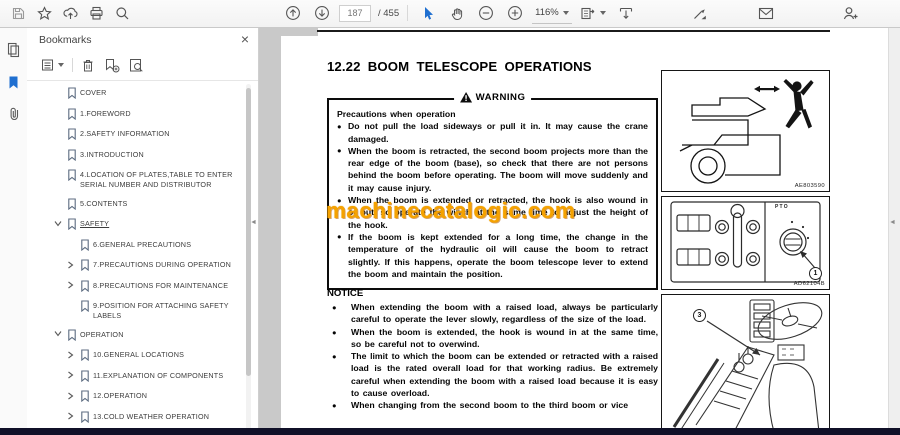 The image size is (900, 435). What do you see at coordinates (699, 315) in the screenshot?
I see `callout-3: 3` at bounding box center [699, 315].